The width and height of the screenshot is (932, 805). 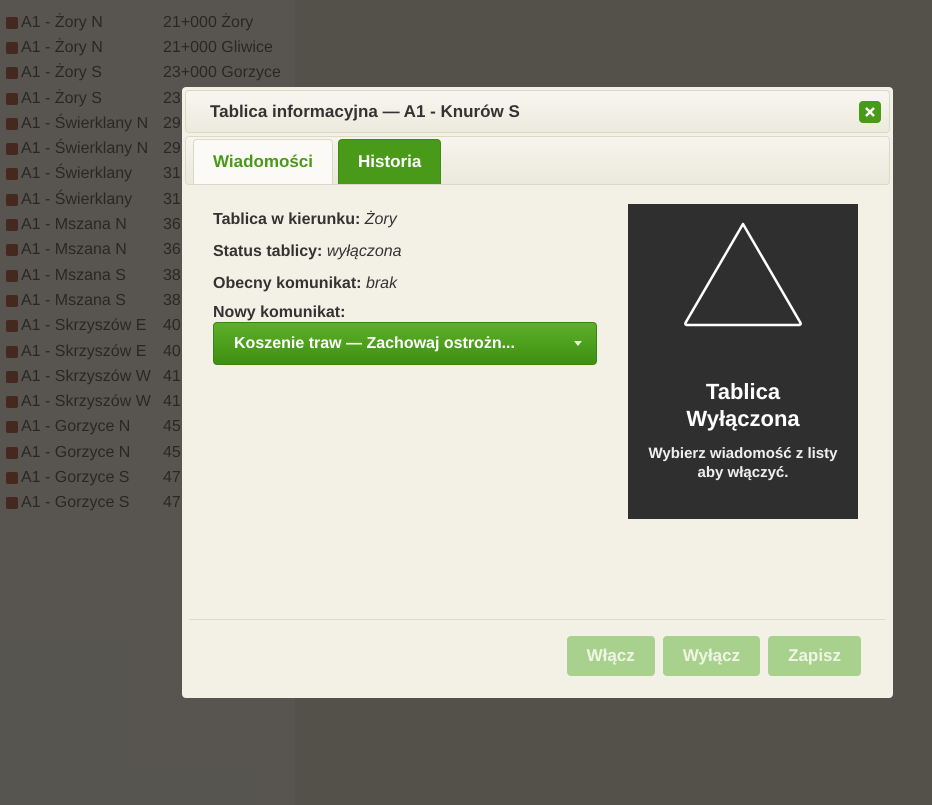 I want to click on close-button, so click(x=870, y=111).